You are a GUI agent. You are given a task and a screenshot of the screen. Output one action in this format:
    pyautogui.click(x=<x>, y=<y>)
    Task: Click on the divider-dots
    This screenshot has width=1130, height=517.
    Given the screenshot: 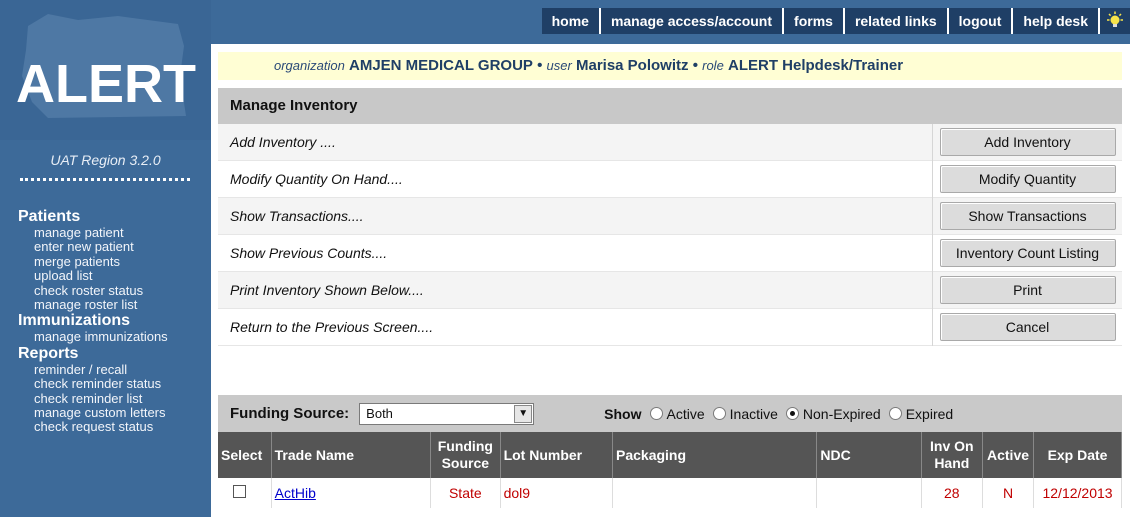 What is the action you would take?
    pyautogui.click(x=105, y=179)
    